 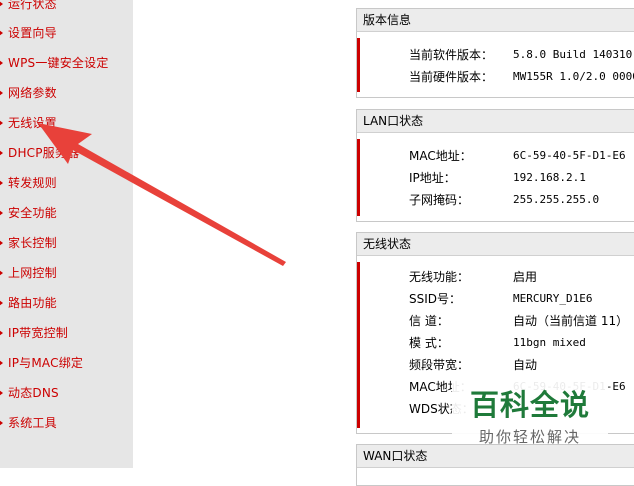 I want to click on sidebar-item-label: 转发规则, so click(x=32, y=183).